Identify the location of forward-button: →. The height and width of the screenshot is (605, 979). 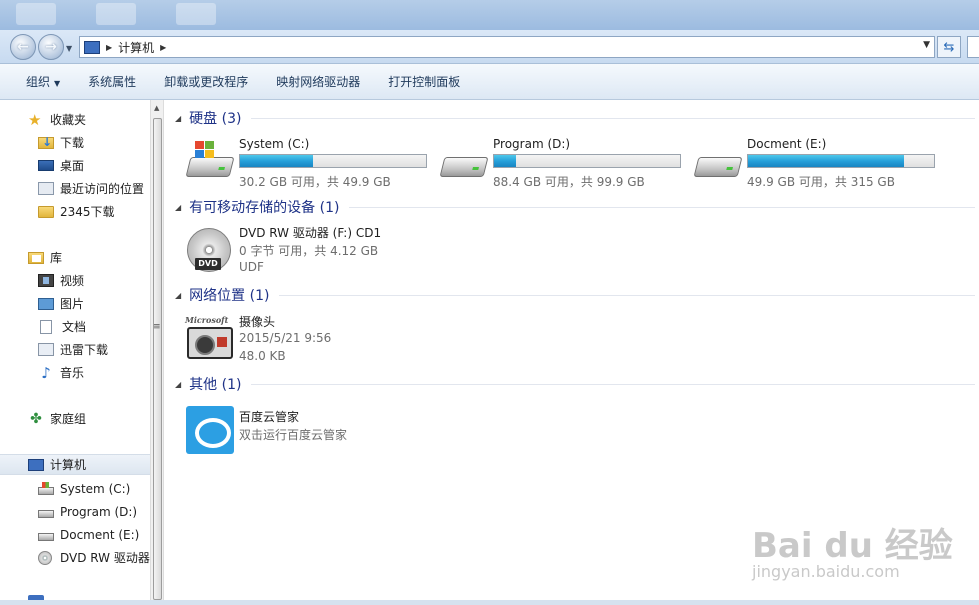
(51, 47).